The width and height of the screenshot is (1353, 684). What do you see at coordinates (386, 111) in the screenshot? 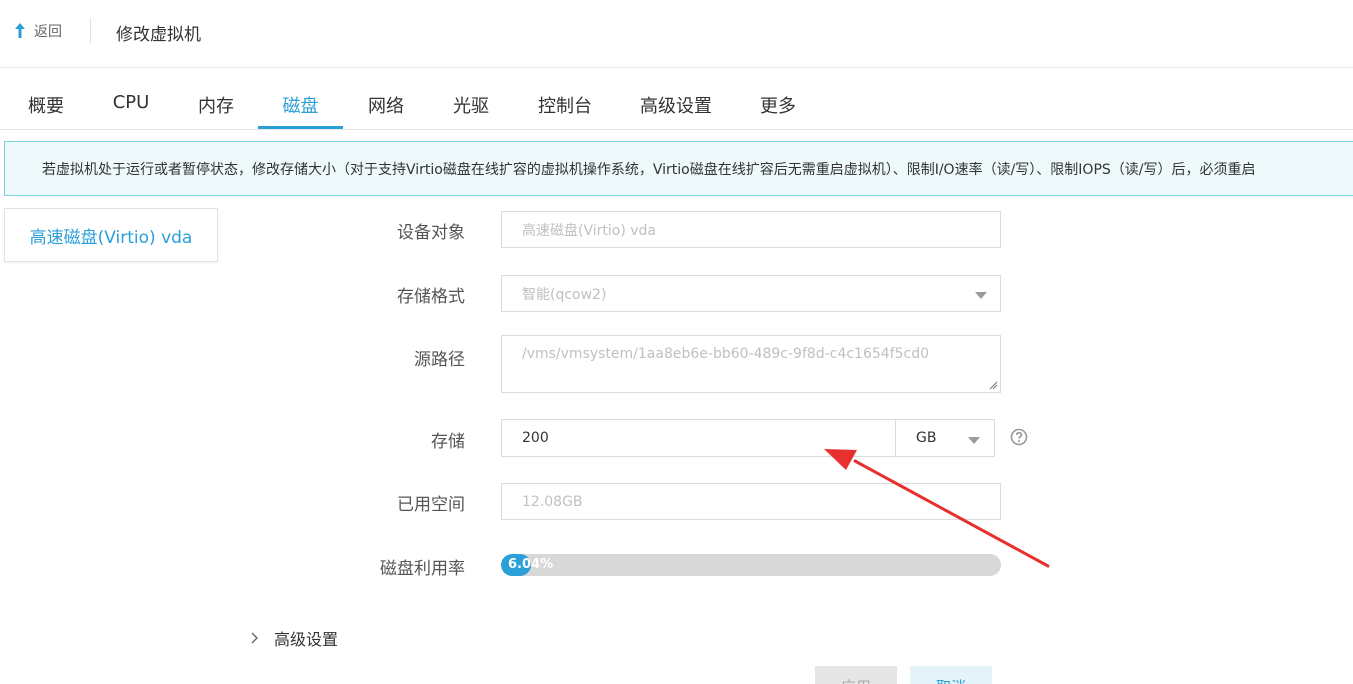
I see `tab-network: 网络` at bounding box center [386, 111].